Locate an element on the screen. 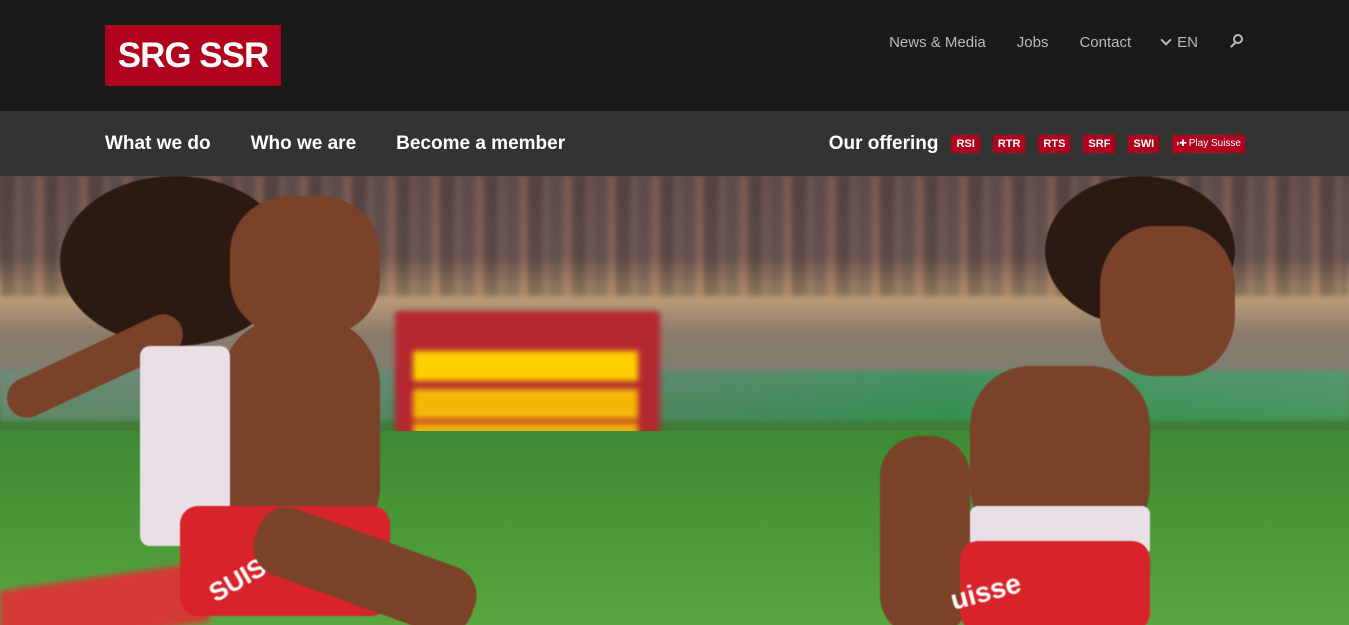 The height and width of the screenshot is (625, 1349). nav-what-we-do: What we do is located at coordinates (158, 144).